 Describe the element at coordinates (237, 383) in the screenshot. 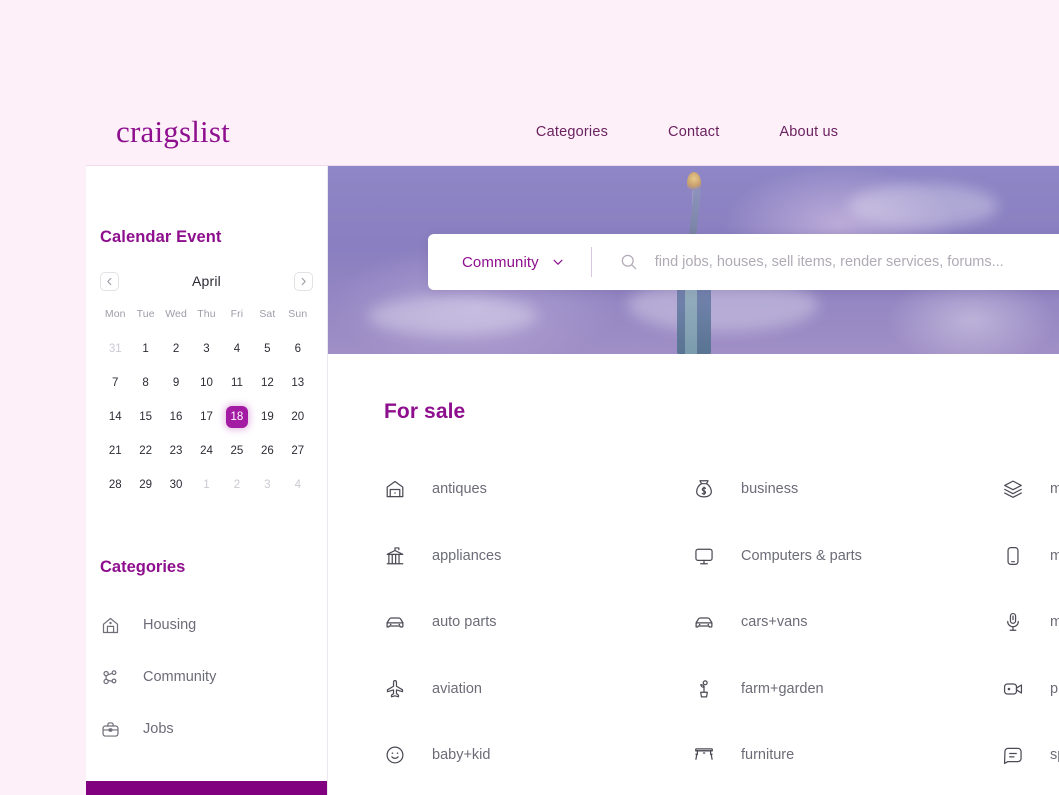

I see `calendar-day: 11` at that location.